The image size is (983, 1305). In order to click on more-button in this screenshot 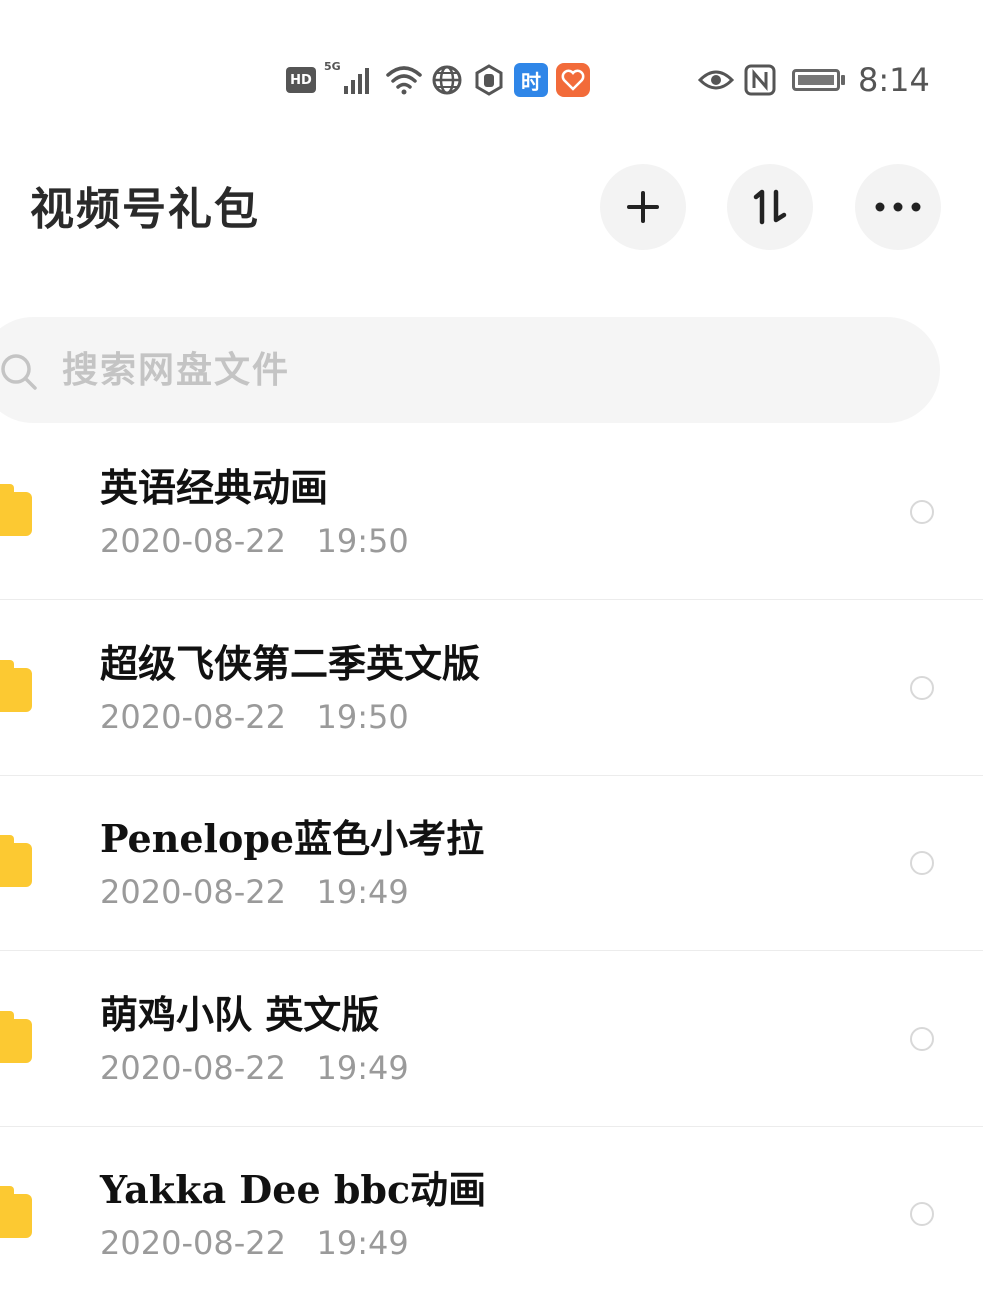, I will do `click(898, 207)`.